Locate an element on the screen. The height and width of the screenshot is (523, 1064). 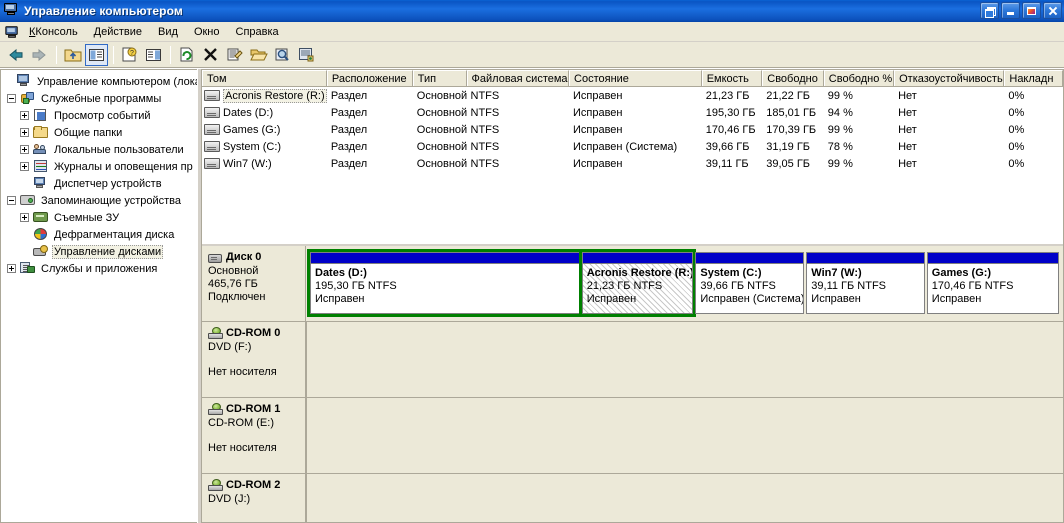
delete-button is located at coordinates (210, 55).